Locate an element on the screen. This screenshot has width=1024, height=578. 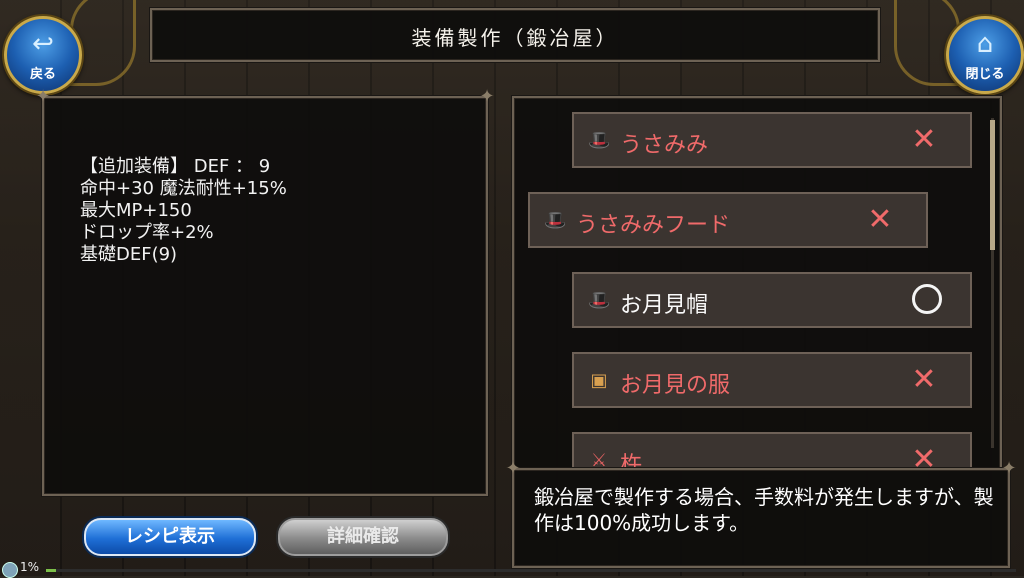
recipe-item: 🎩 お月見帽 is located at coordinates (772, 300).